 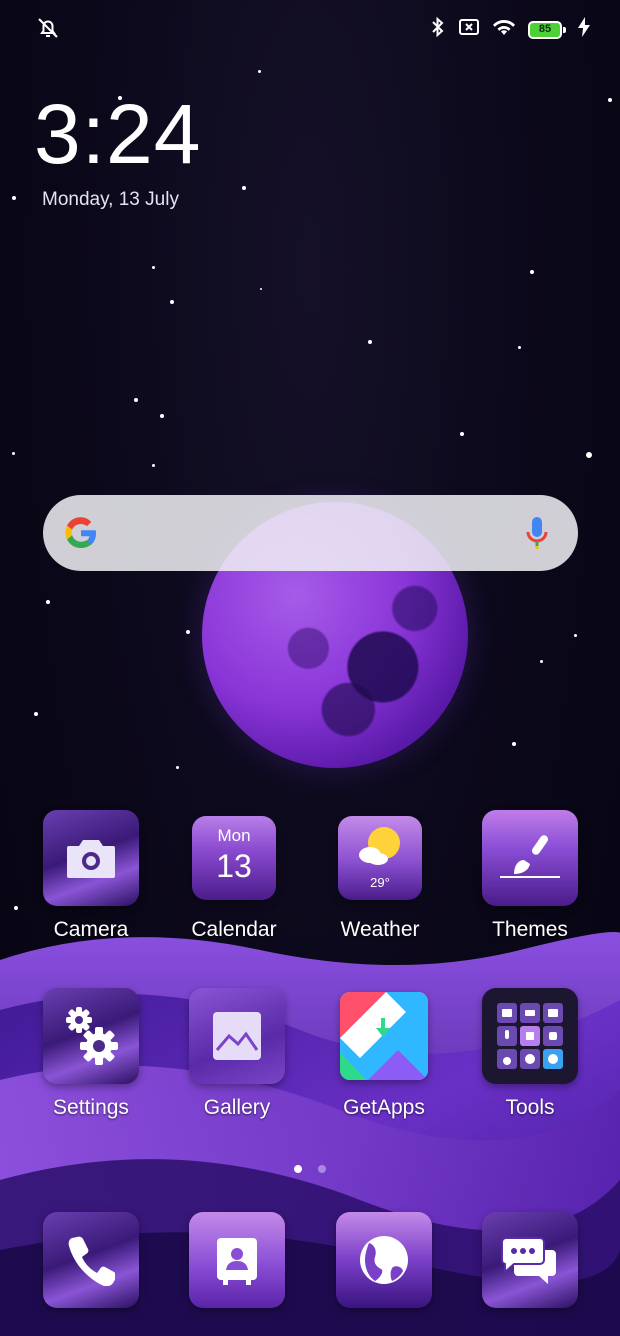 I want to click on dock-phone, so click(x=91, y=1260).